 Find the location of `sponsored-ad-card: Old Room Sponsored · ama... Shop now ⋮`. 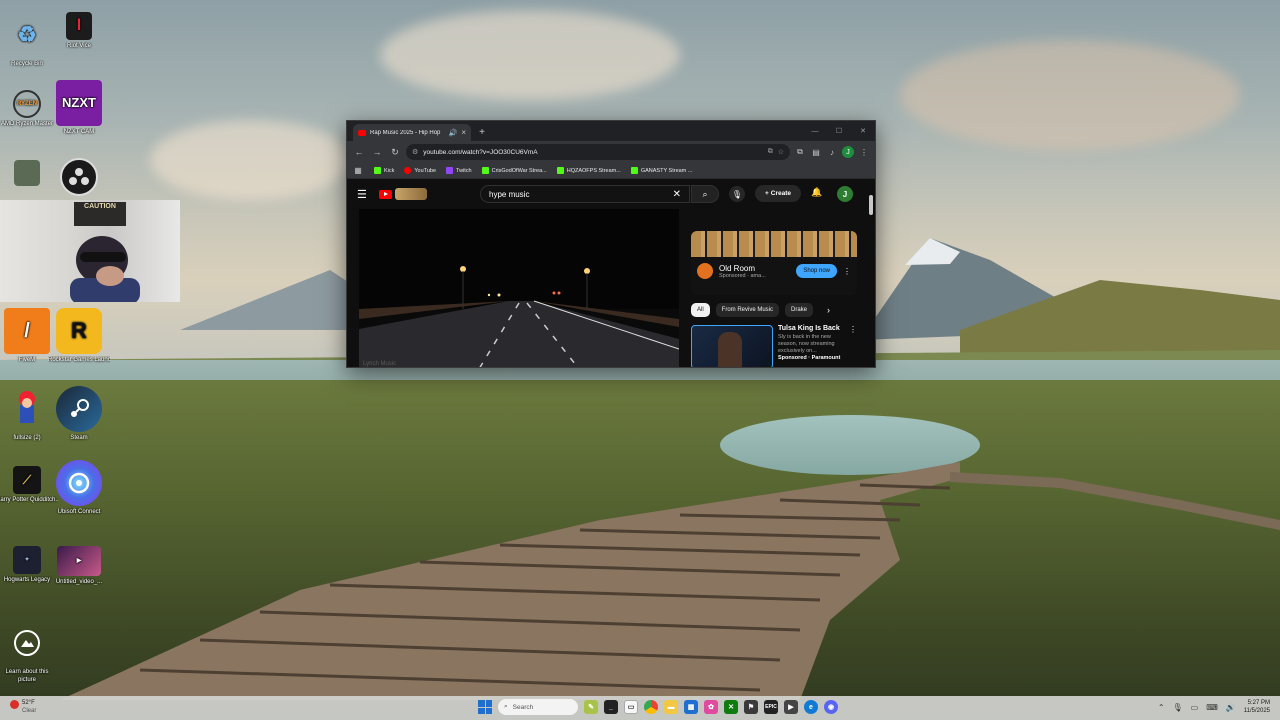

sponsored-ad-card: Old Room Sponsored · ama... Shop now ⋮ is located at coordinates (774, 263).